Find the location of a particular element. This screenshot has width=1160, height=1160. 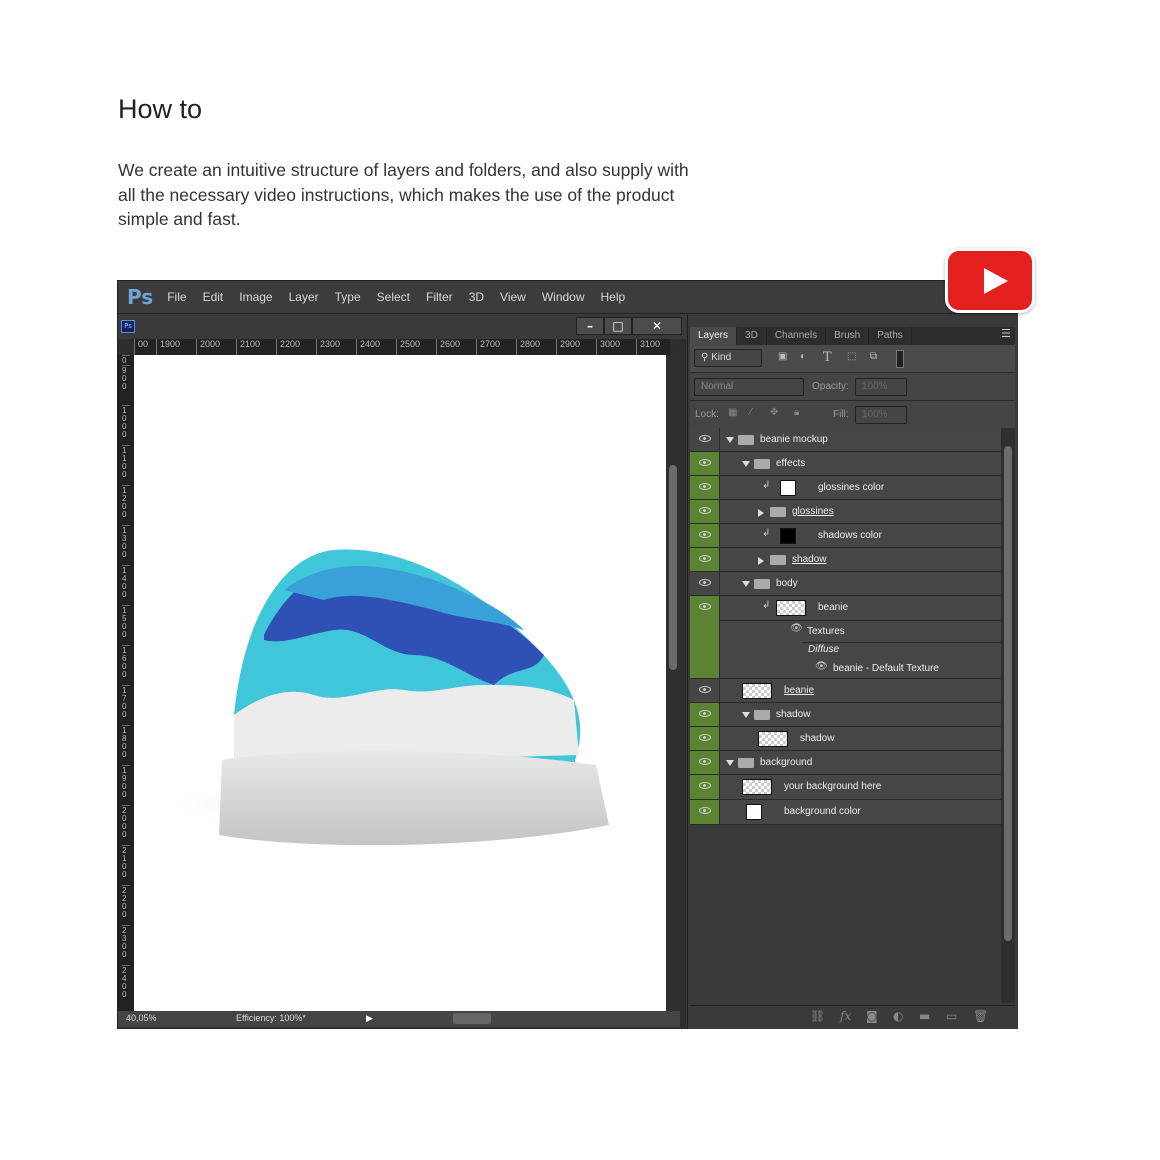

menu-window: Window is located at coordinates (563, 297).